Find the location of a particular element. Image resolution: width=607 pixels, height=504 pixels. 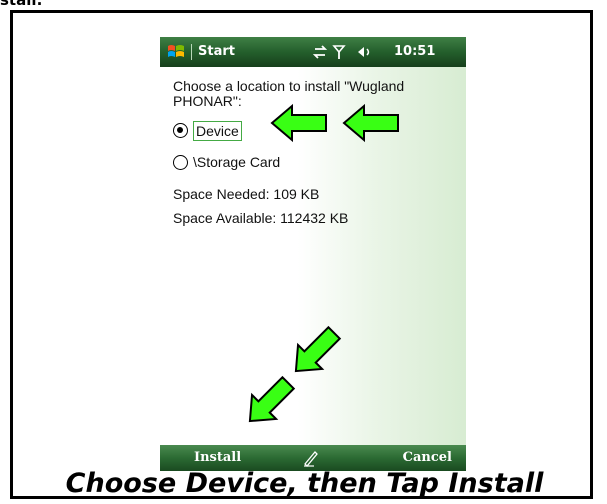

install-softkey: Install is located at coordinates (217, 457).